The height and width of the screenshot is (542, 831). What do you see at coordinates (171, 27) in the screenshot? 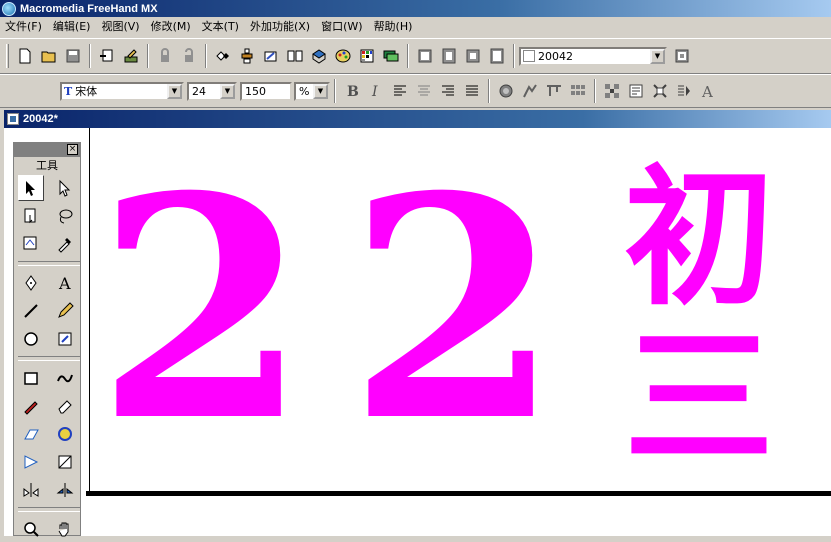
I see `menu-modify: 修改(M)` at bounding box center [171, 27].